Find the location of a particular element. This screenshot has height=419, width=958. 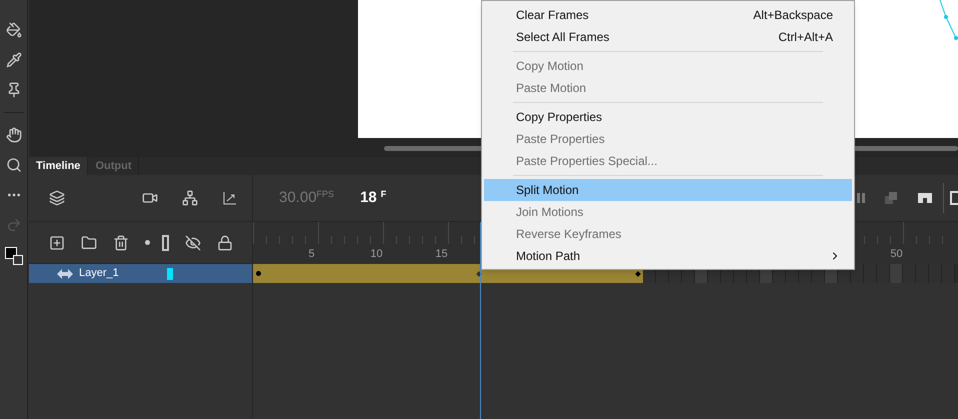

hierarchy-icon is located at coordinates (190, 198).